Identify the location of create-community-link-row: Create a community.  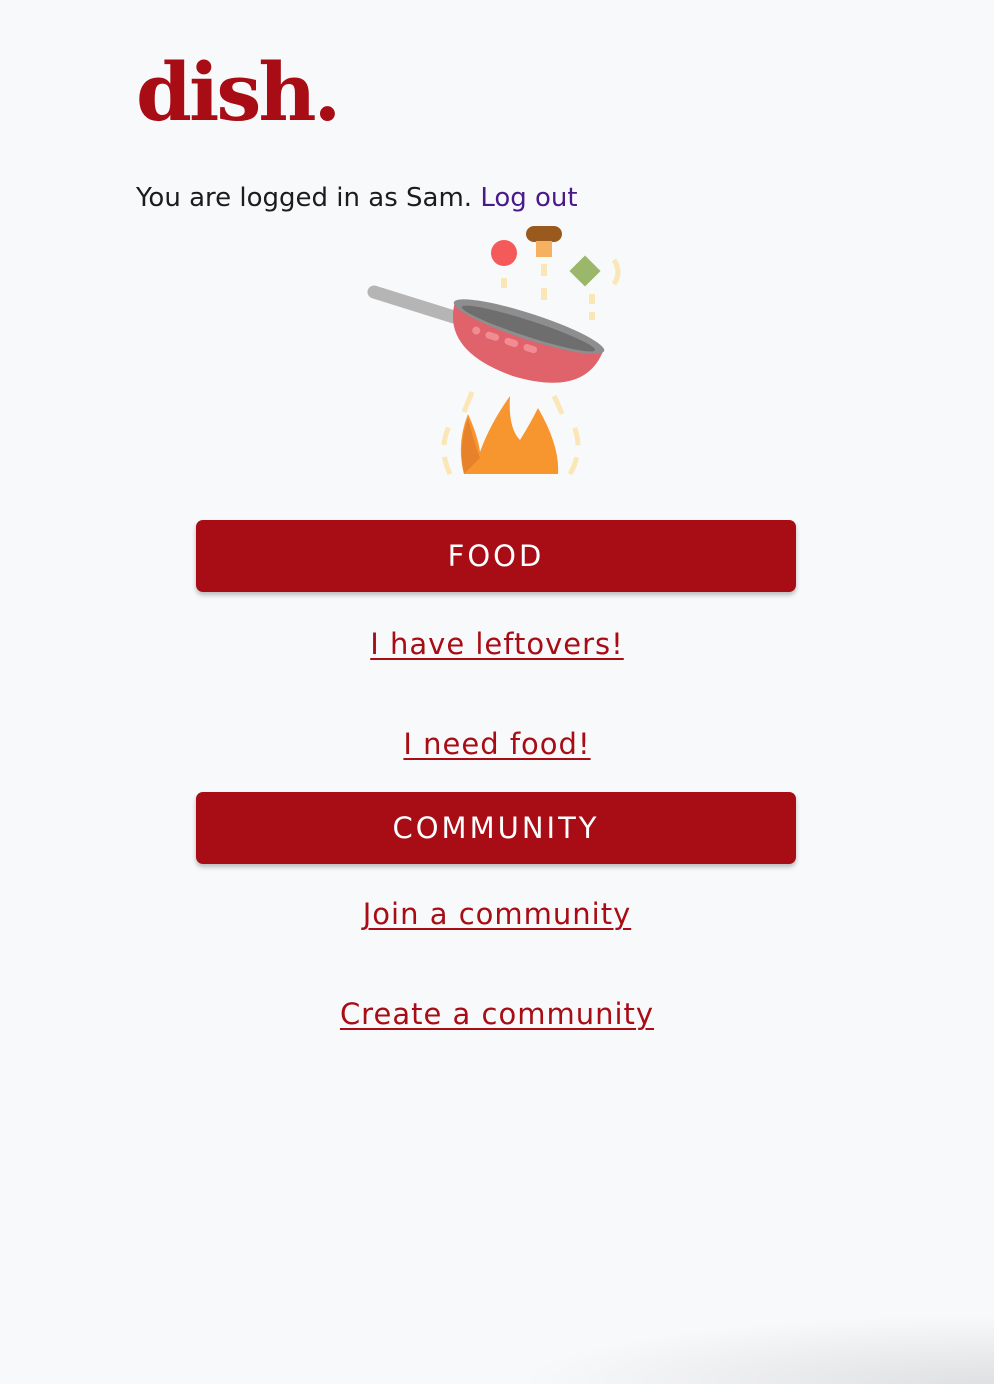
(497, 1014).